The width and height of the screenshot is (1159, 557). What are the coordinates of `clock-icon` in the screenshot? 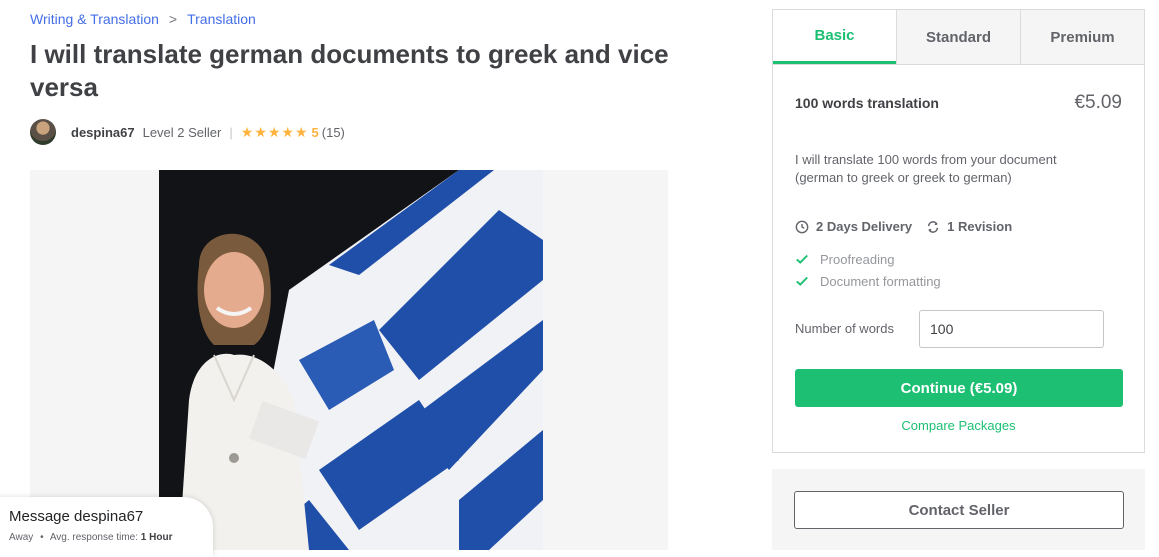 It's located at (802, 226).